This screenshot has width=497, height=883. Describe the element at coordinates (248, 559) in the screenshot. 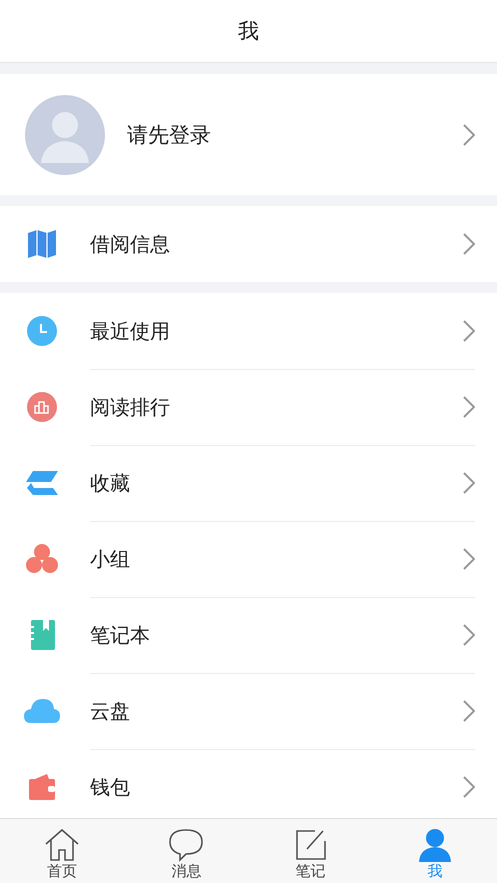

I see `menu-item: 小组` at that location.